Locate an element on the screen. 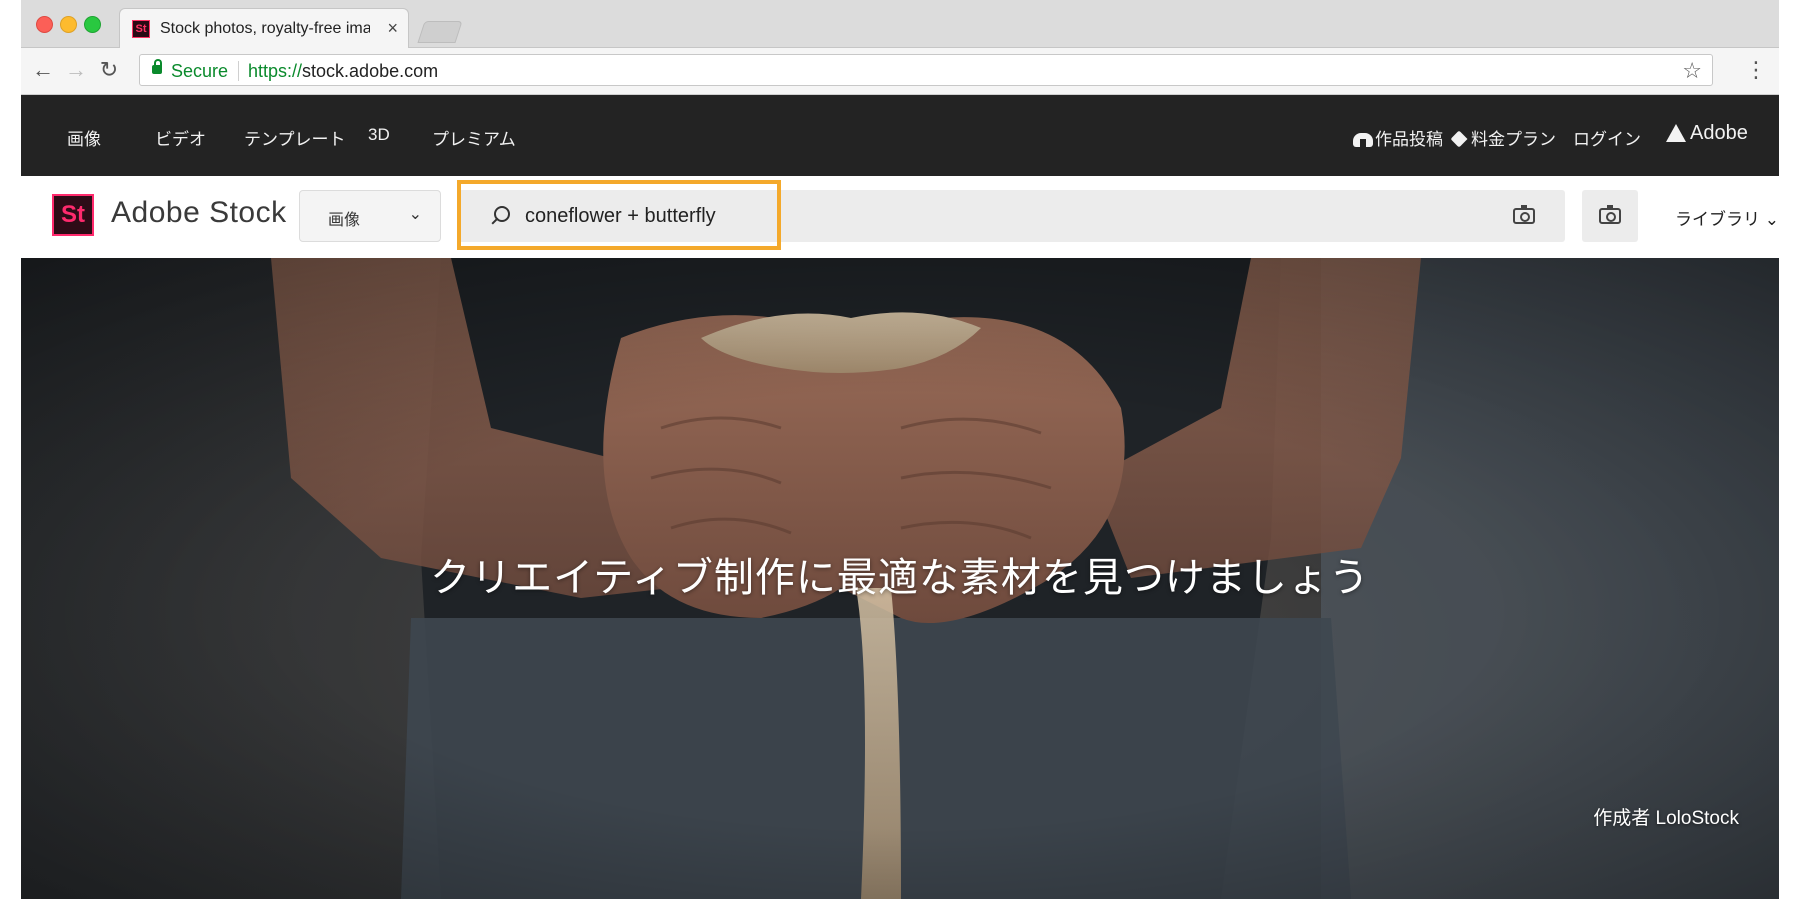 The height and width of the screenshot is (899, 1800). browser-toolbar: ← → ↻ Secure https://stock.adobe.com ☆ ⋮ is located at coordinates (900, 71).